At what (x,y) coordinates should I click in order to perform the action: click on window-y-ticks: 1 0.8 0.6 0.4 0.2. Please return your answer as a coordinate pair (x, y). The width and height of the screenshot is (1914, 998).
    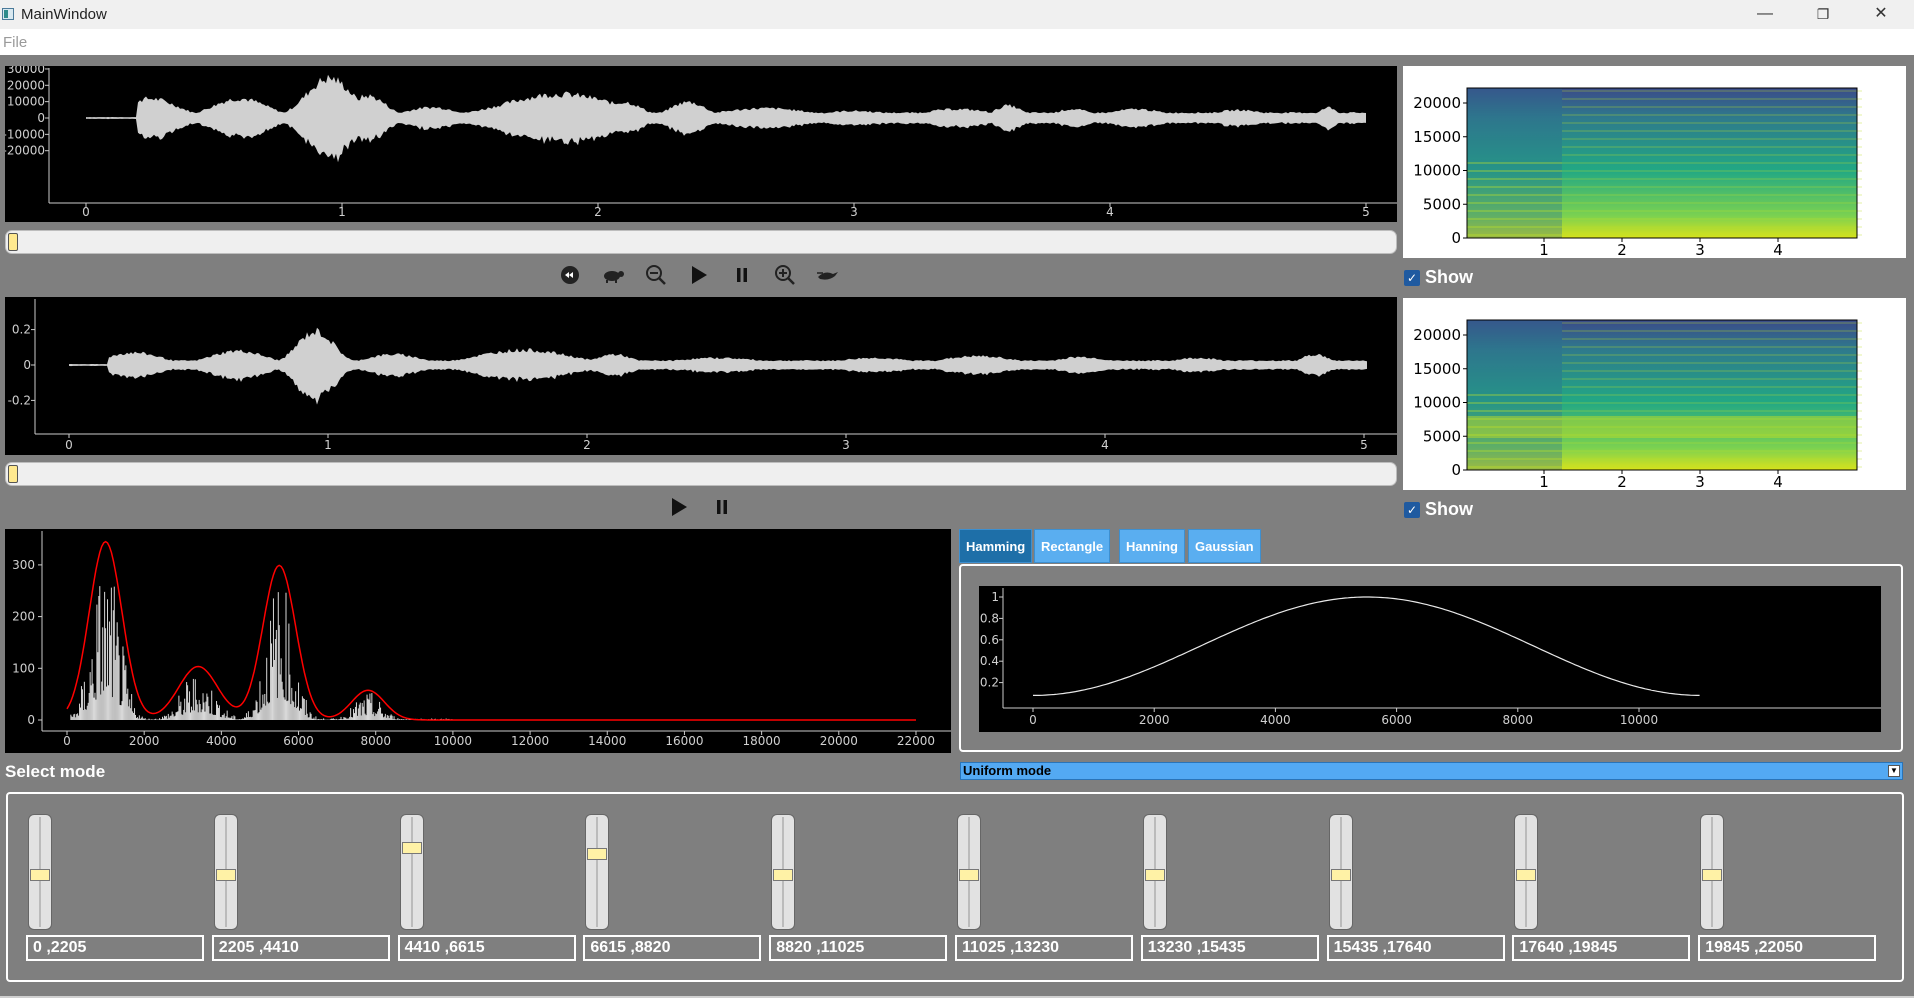
    Looking at the image, I should click on (991, 640).